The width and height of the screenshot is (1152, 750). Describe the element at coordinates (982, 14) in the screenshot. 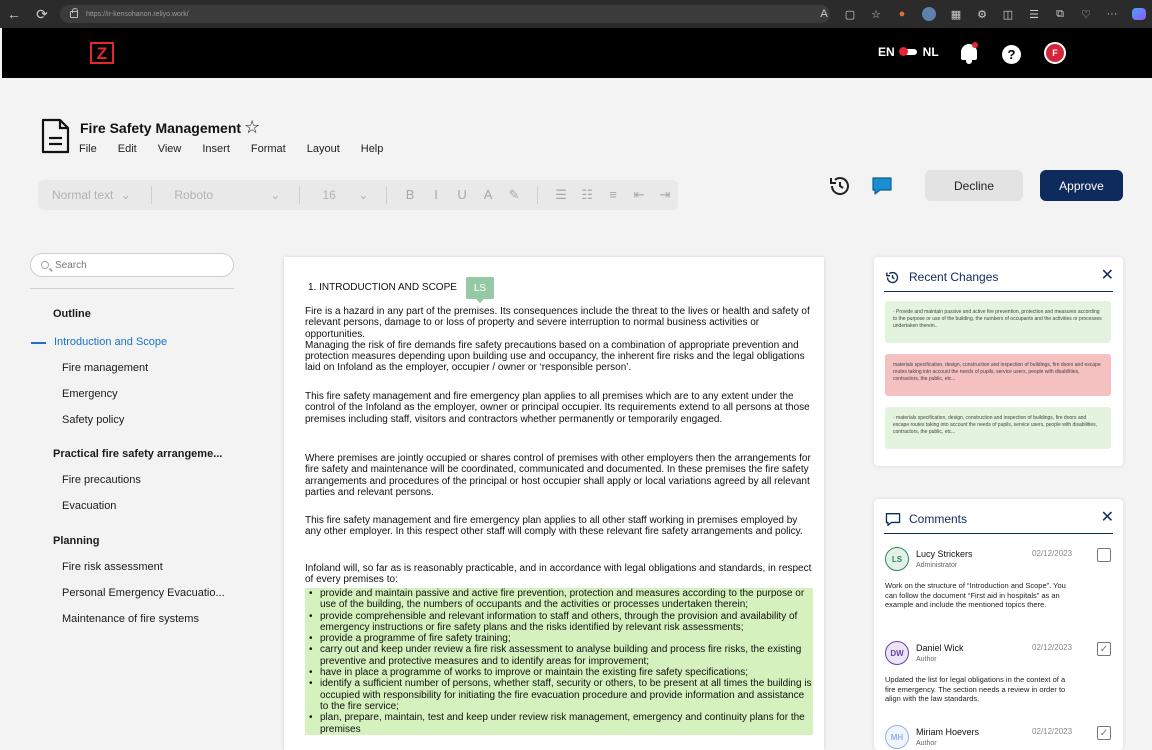

I see `settings-icon: ⚙` at that location.